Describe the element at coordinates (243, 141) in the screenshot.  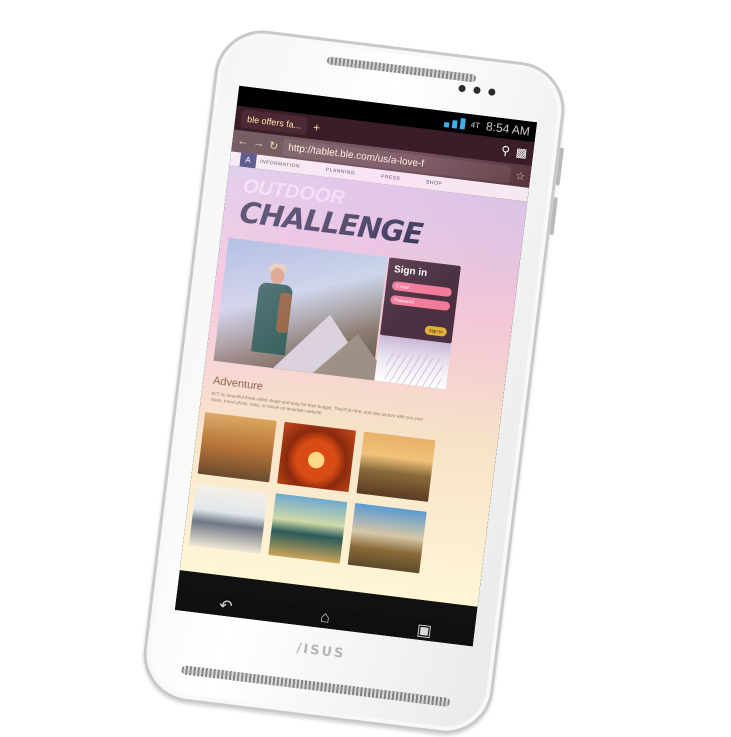
I see `back-icon: ←` at that location.